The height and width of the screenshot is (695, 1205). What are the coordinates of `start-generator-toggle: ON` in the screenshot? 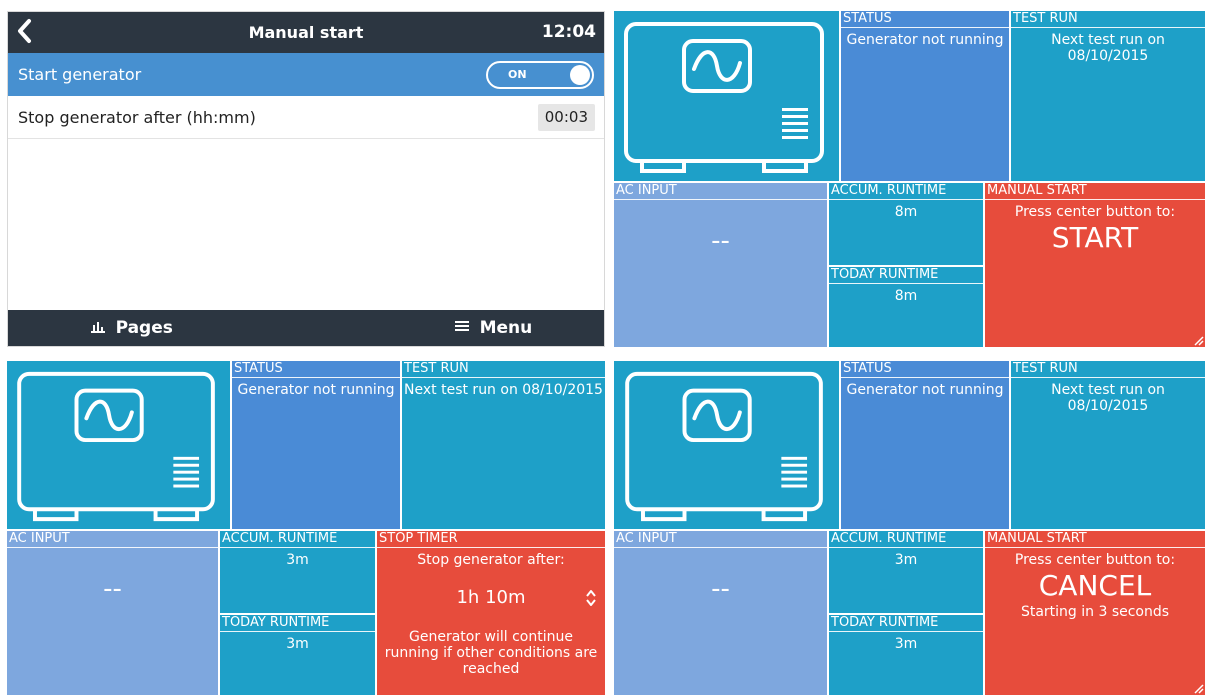 It's located at (540, 75).